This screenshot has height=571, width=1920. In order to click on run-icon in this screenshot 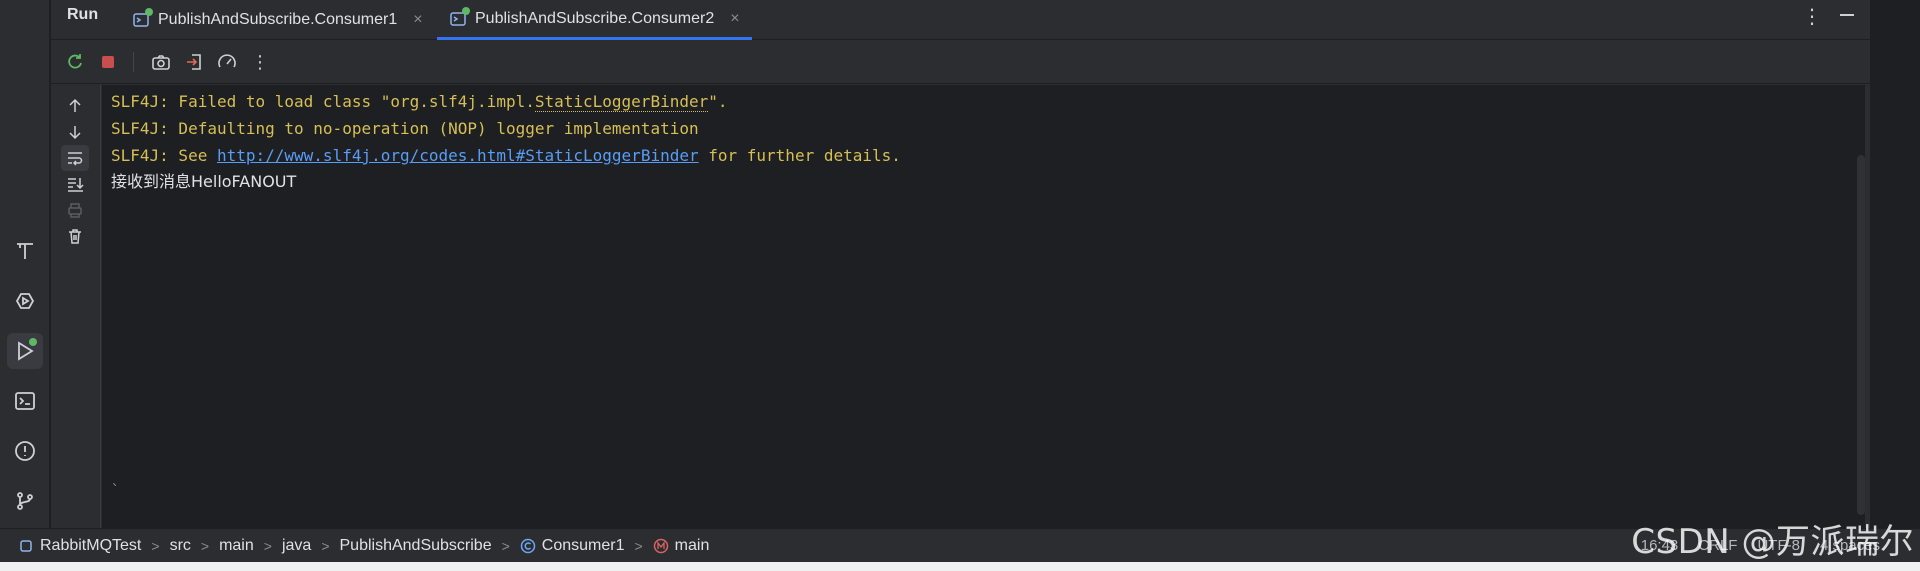, I will do `click(25, 351)`.